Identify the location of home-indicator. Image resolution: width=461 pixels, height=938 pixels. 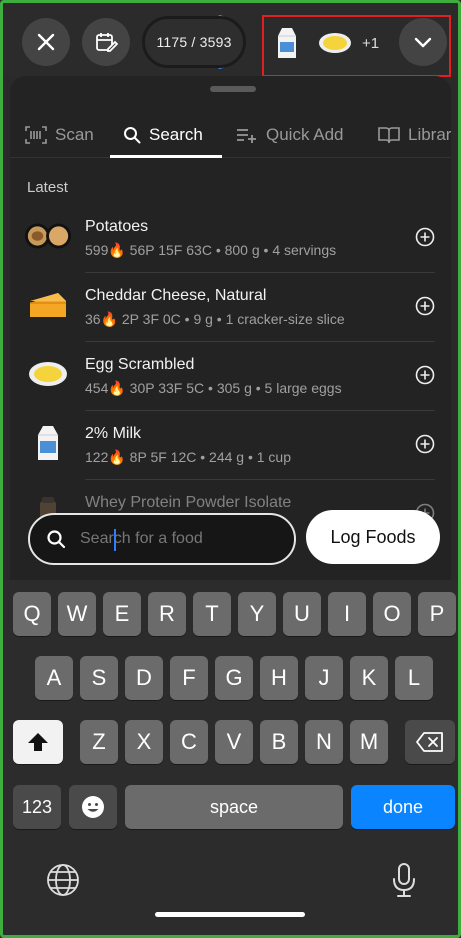
(230, 914).